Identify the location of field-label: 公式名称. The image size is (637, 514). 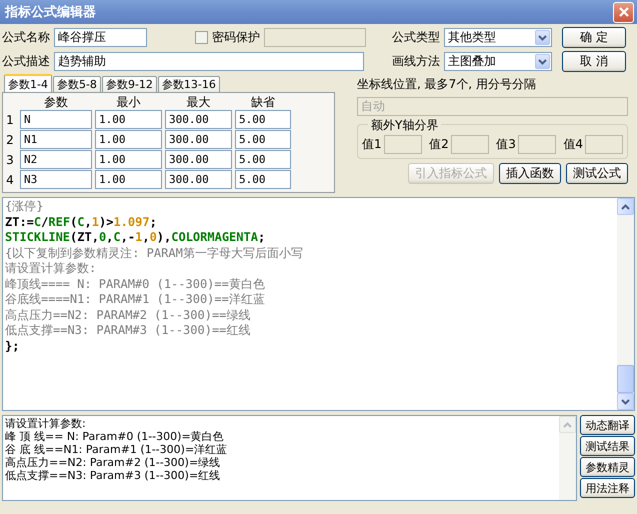
(26, 37).